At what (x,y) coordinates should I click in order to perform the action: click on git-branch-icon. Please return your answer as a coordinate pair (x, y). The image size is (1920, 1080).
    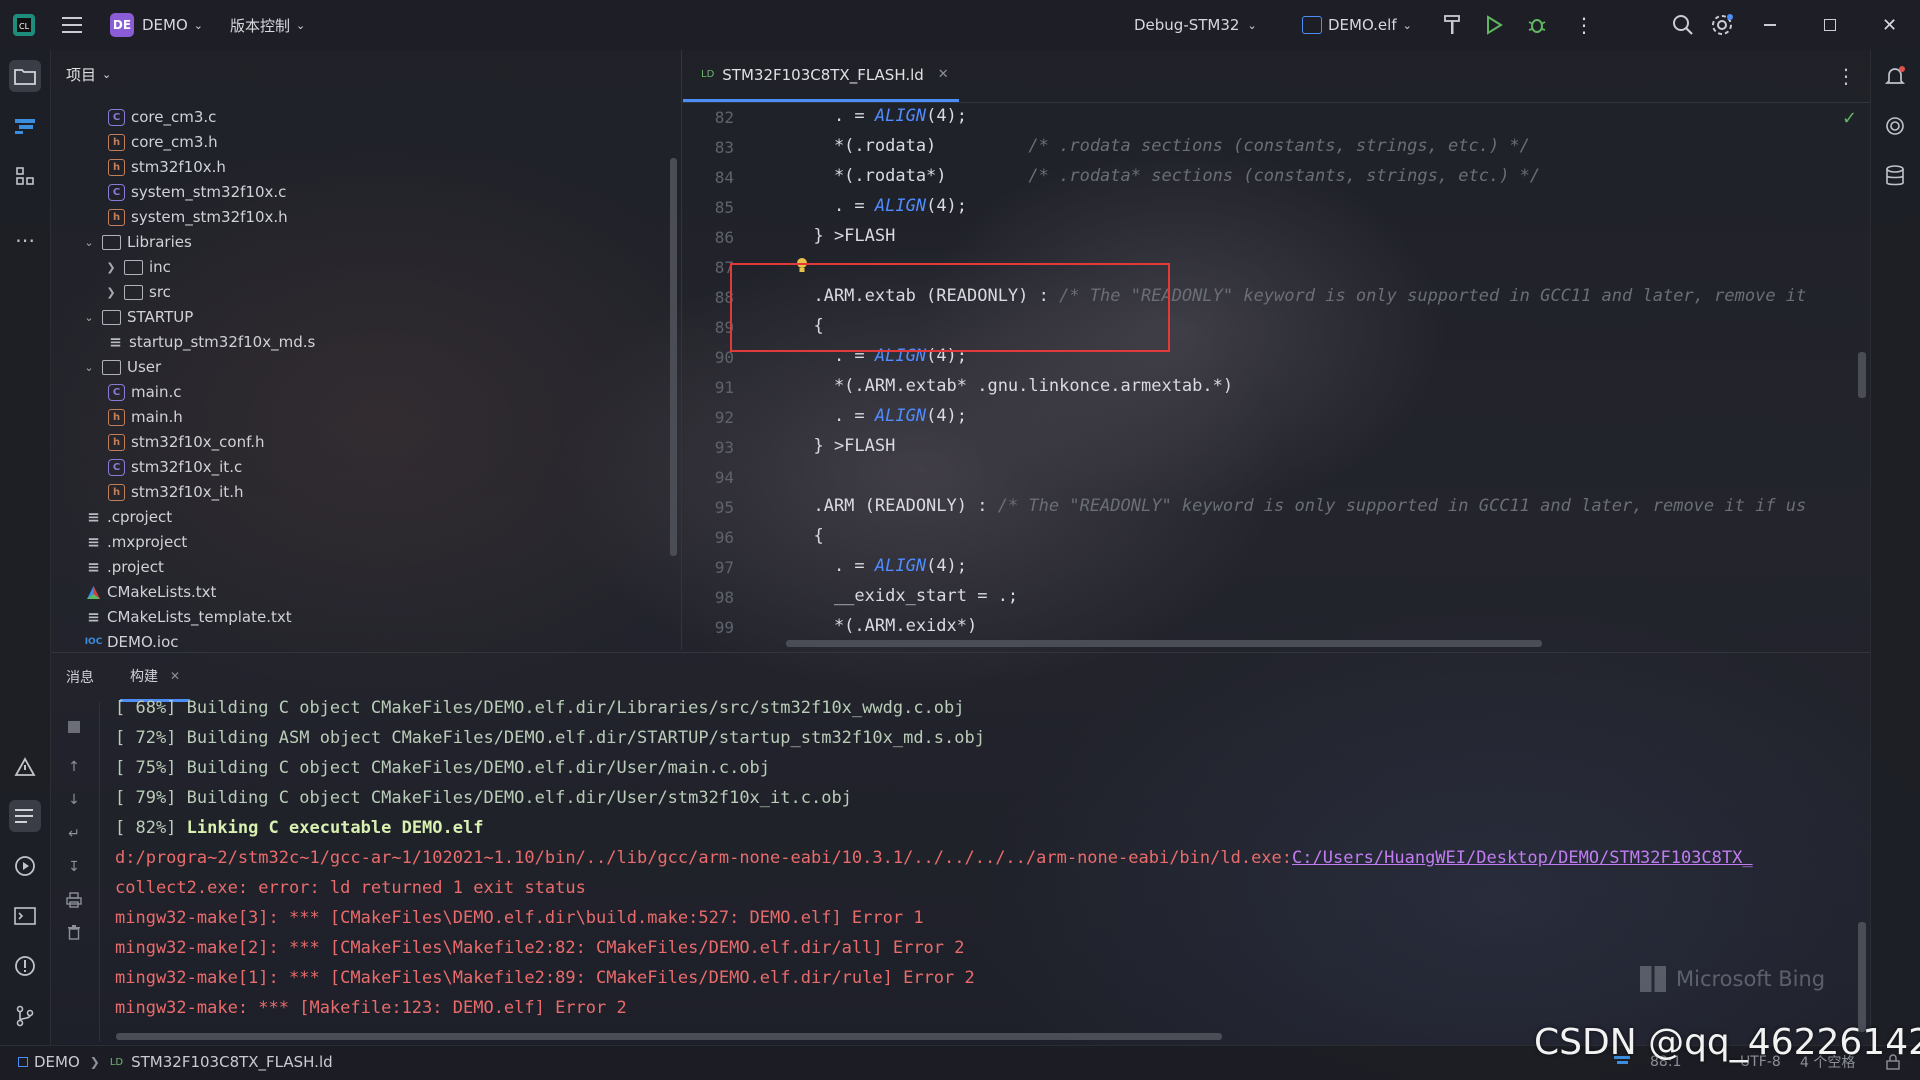
    Looking at the image, I should click on (25, 1016).